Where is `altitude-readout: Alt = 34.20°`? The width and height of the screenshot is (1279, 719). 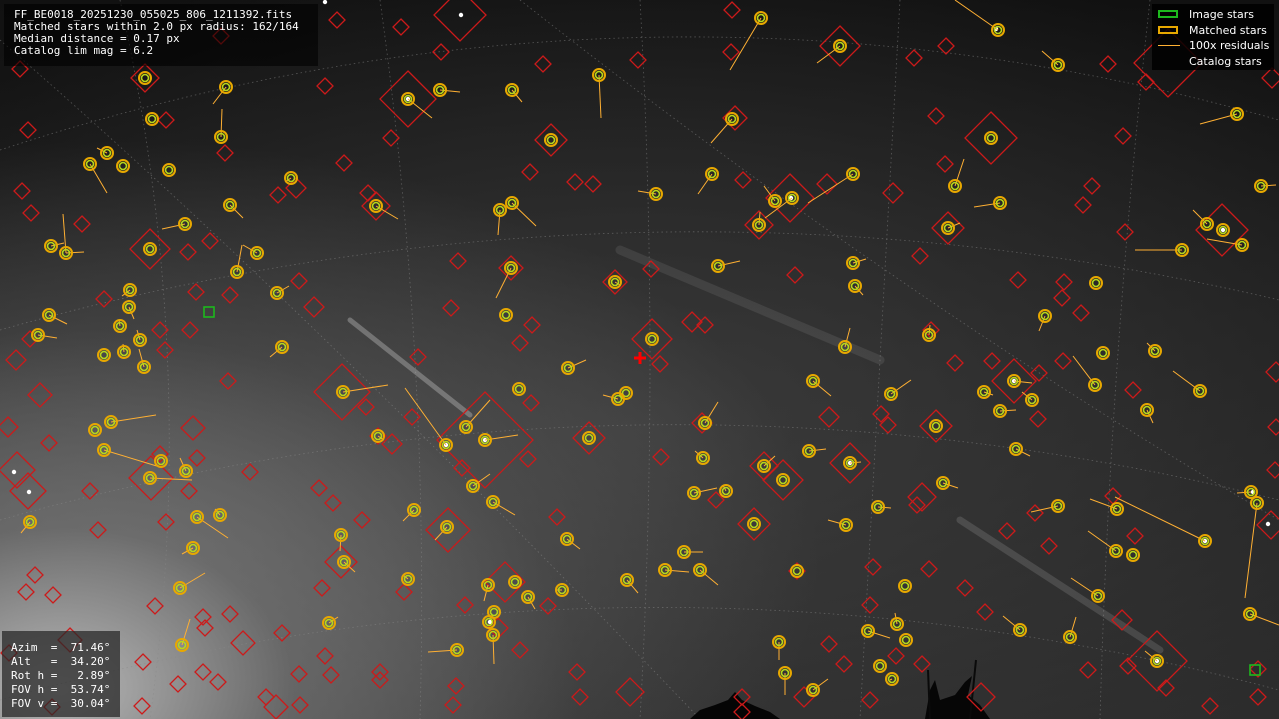
altitude-readout: Alt = 34.20° is located at coordinates (61, 661).